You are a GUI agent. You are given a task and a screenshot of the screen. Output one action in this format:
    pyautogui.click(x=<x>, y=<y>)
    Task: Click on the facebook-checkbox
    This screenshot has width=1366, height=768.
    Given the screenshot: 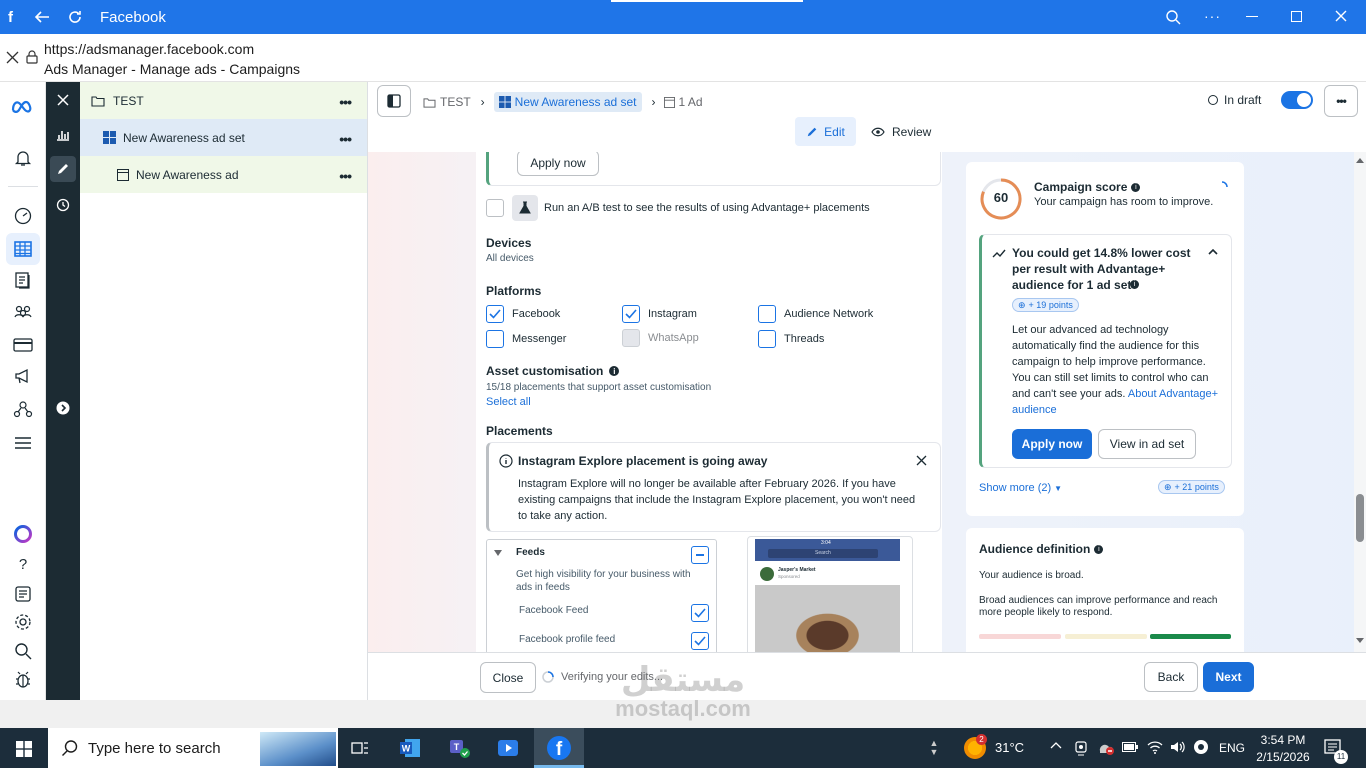 What is the action you would take?
    pyautogui.click(x=495, y=314)
    